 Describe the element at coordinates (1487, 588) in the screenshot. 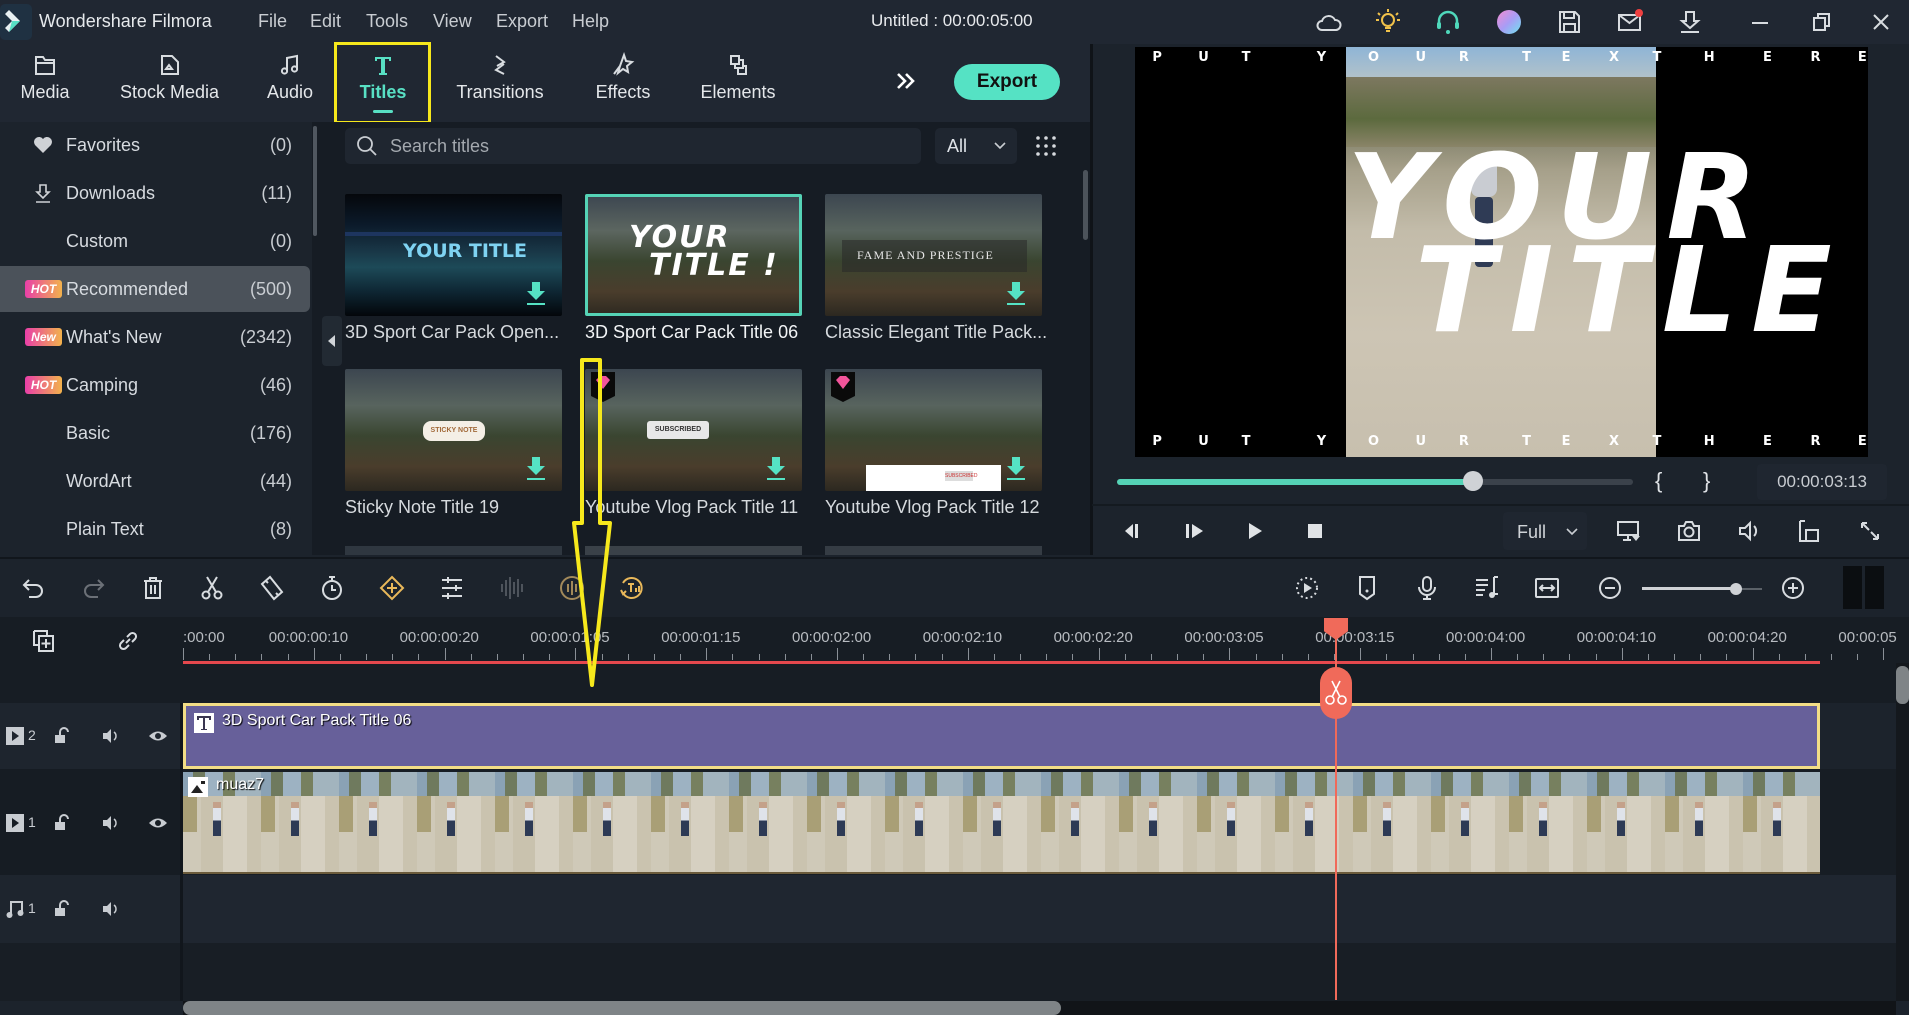

I see `audio-mixer-icon` at that location.